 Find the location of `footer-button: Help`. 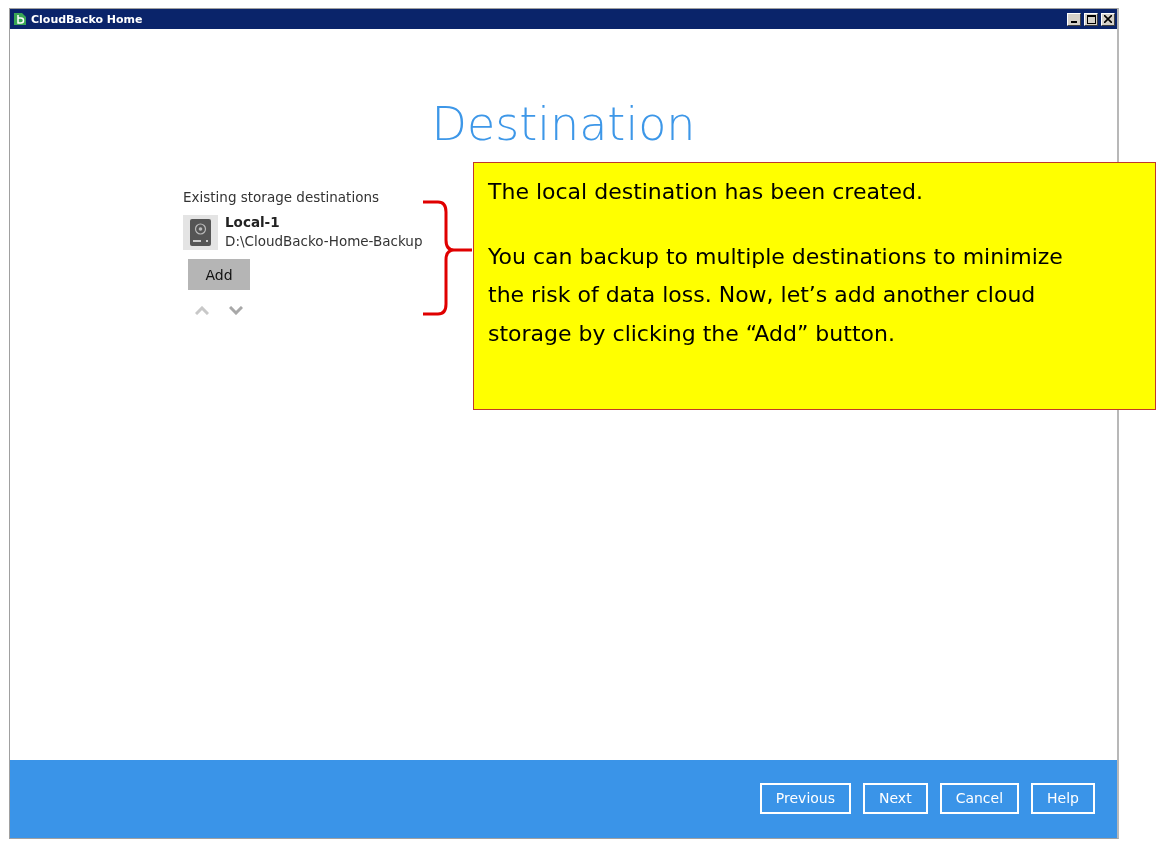

footer-button: Help is located at coordinates (1063, 798).